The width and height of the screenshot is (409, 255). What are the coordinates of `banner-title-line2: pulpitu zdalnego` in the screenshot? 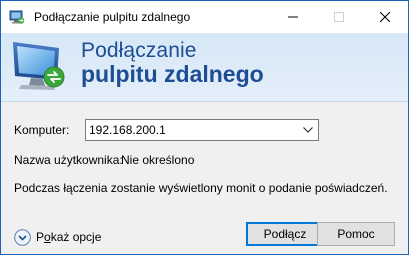 It's located at (172, 74).